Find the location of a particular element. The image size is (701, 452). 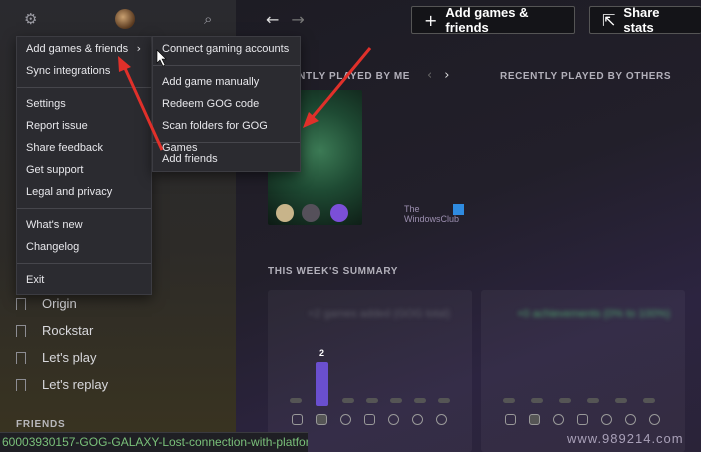

annotation-arrows is located at coordinates (245, 99).